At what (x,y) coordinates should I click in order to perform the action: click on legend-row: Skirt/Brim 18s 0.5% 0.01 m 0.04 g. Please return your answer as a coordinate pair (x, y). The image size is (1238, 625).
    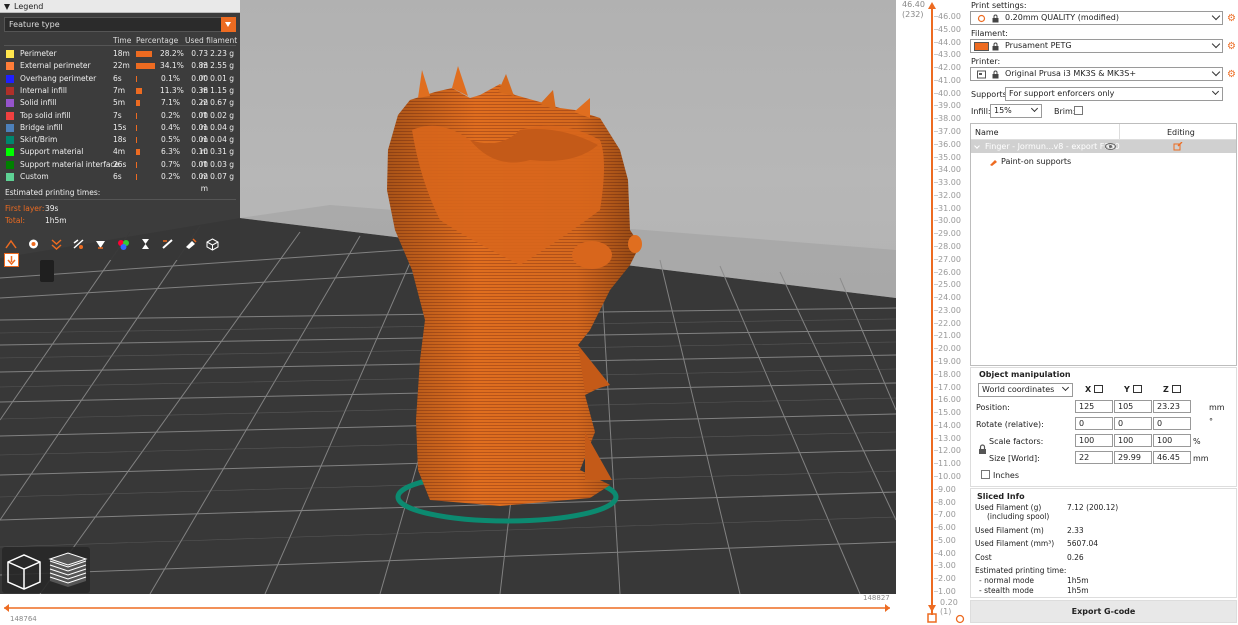
    Looking at the image, I should click on (120, 145).